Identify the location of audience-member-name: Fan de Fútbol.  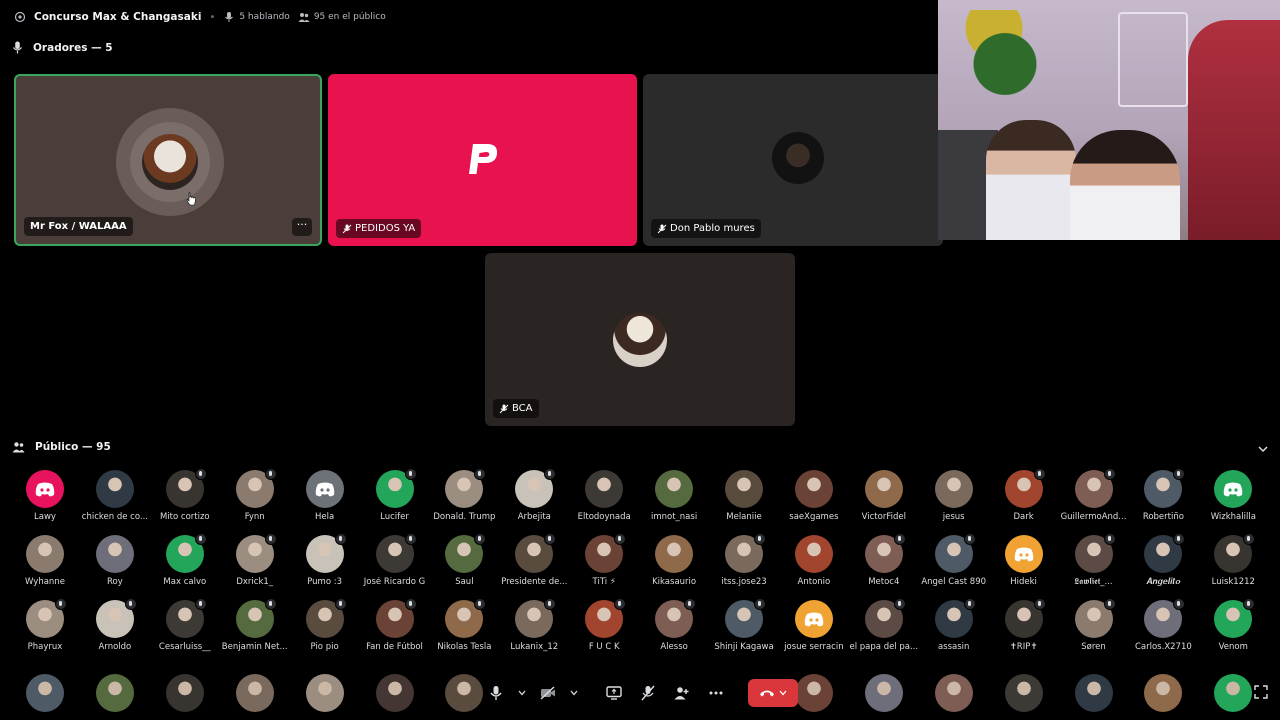
(394, 647).